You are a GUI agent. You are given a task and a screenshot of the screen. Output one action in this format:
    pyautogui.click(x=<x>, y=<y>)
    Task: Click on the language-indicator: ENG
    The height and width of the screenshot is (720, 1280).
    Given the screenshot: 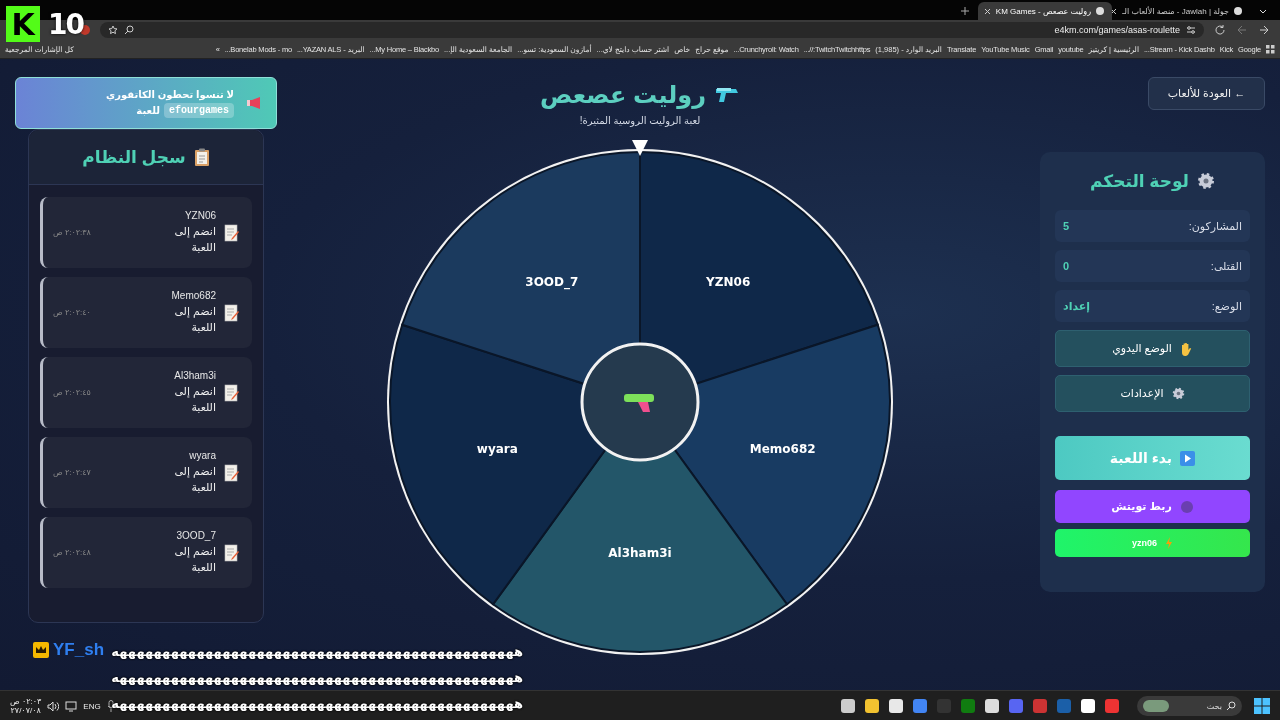 What is the action you would take?
    pyautogui.click(x=92, y=706)
    